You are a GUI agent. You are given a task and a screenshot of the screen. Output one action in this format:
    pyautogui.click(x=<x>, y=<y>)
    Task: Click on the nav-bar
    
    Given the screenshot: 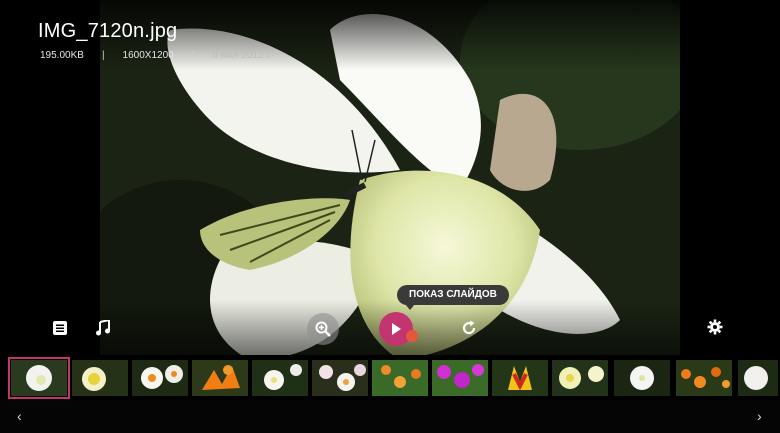 What is the action you would take?
    pyautogui.click(x=390, y=416)
    